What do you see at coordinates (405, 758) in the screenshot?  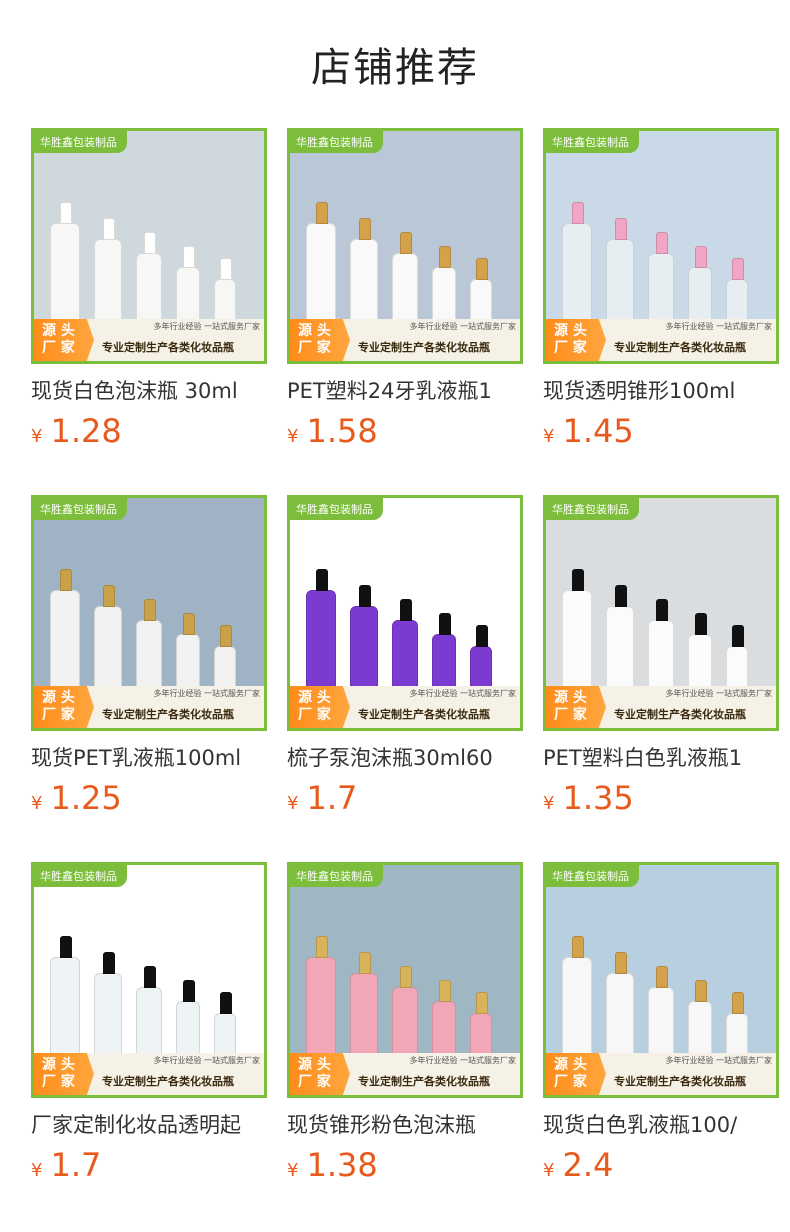 I see `product-title: 梳子泵泡沫瓶30ml60` at bounding box center [405, 758].